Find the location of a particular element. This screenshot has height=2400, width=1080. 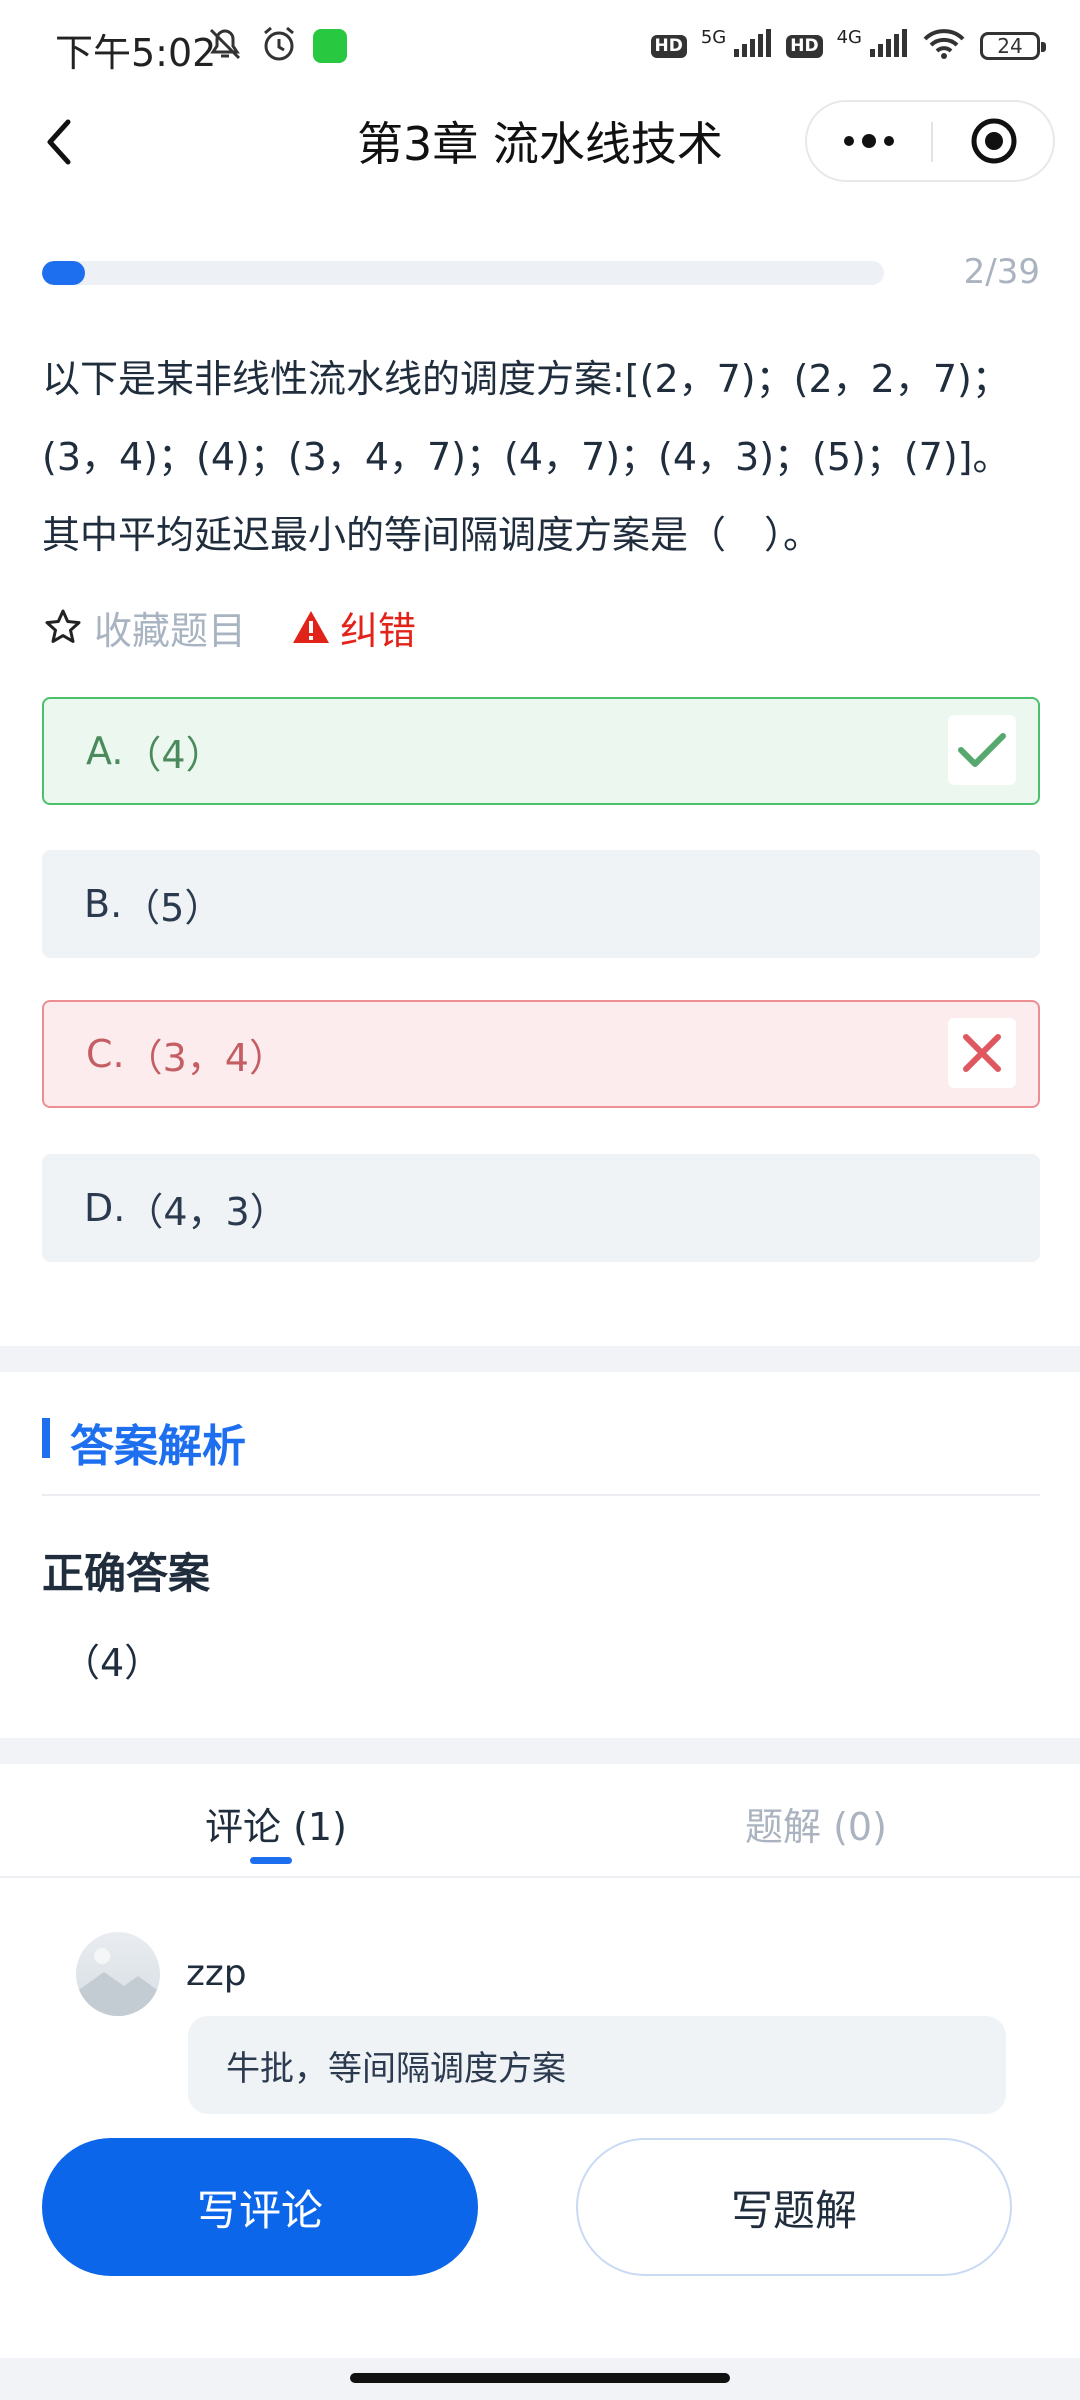

status-right-icons: HD 5G HD 4G 24 is located at coordinates (848, 46).